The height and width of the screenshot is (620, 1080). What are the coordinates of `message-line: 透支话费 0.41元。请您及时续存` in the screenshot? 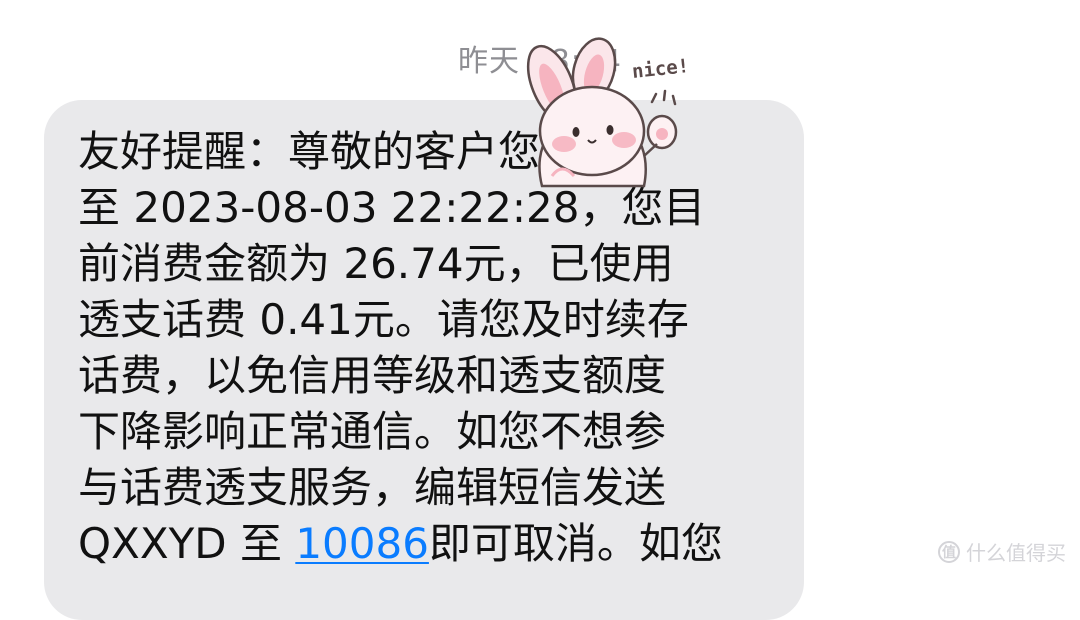 It's located at (383, 319).